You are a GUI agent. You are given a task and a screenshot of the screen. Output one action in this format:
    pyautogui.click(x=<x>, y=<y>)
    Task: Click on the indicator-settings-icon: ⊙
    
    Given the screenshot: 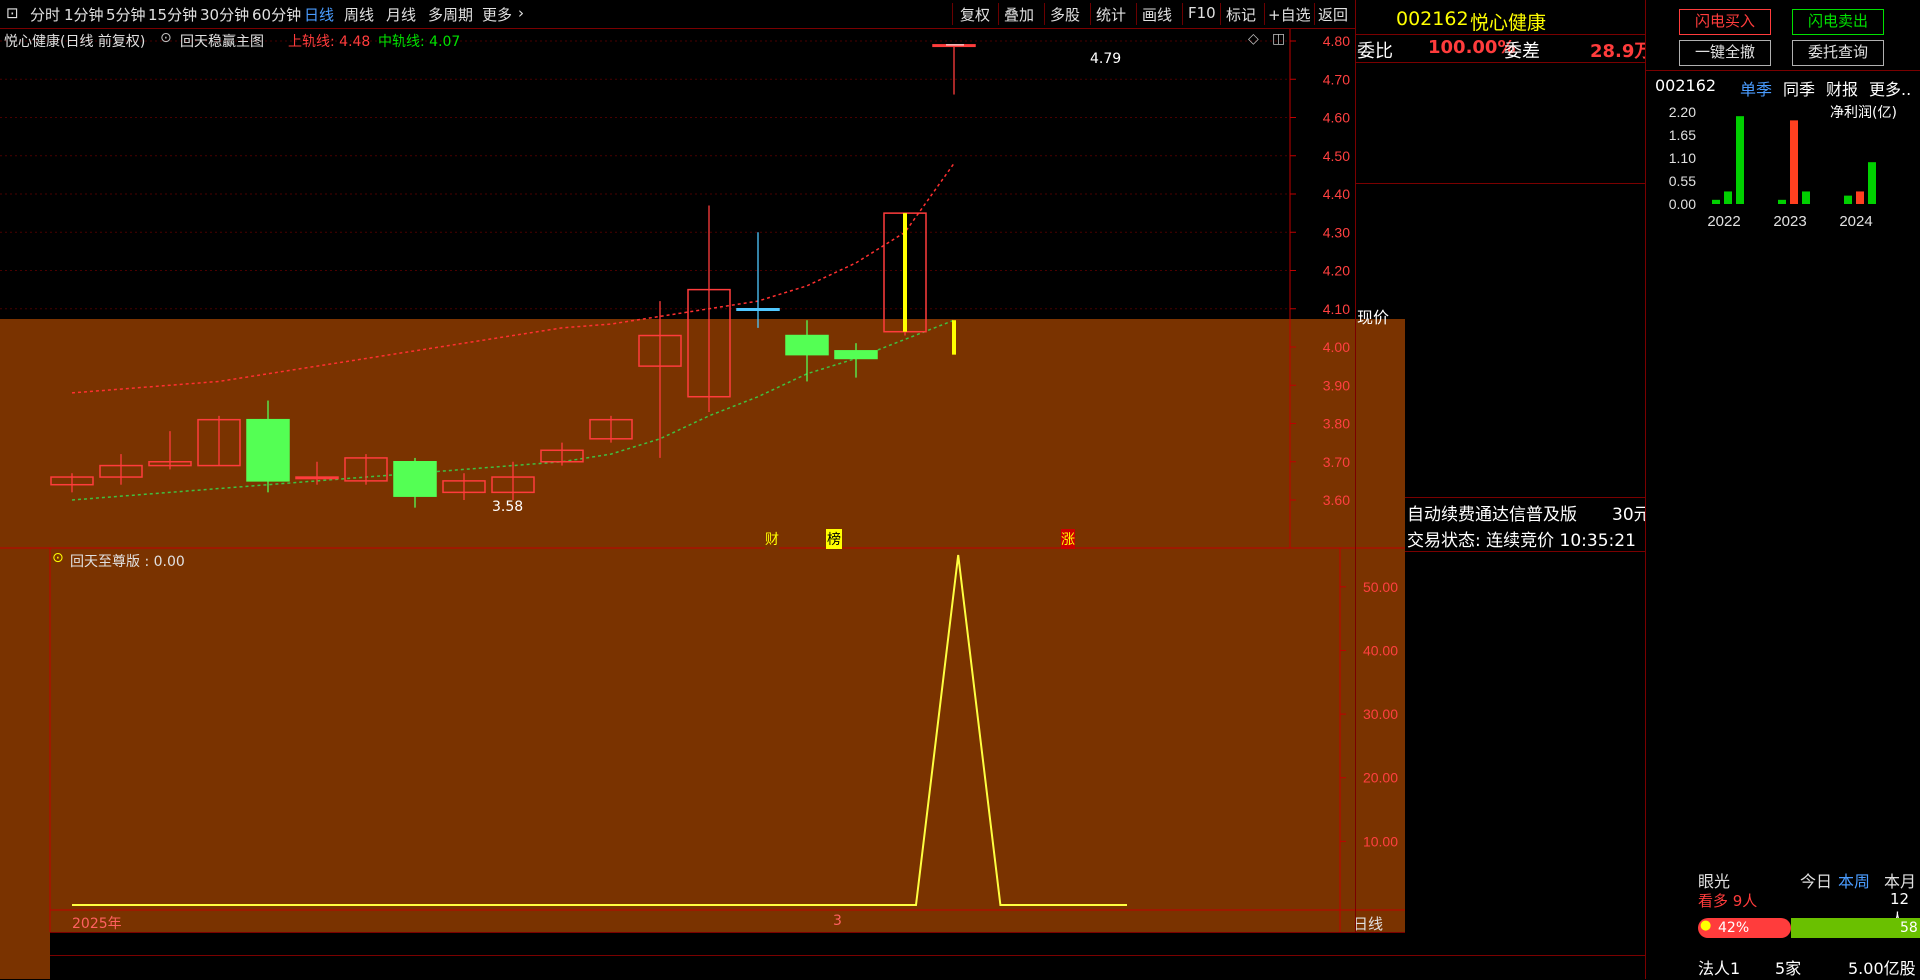 What is the action you would take?
    pyautogui.click(x=166, y=38)
    